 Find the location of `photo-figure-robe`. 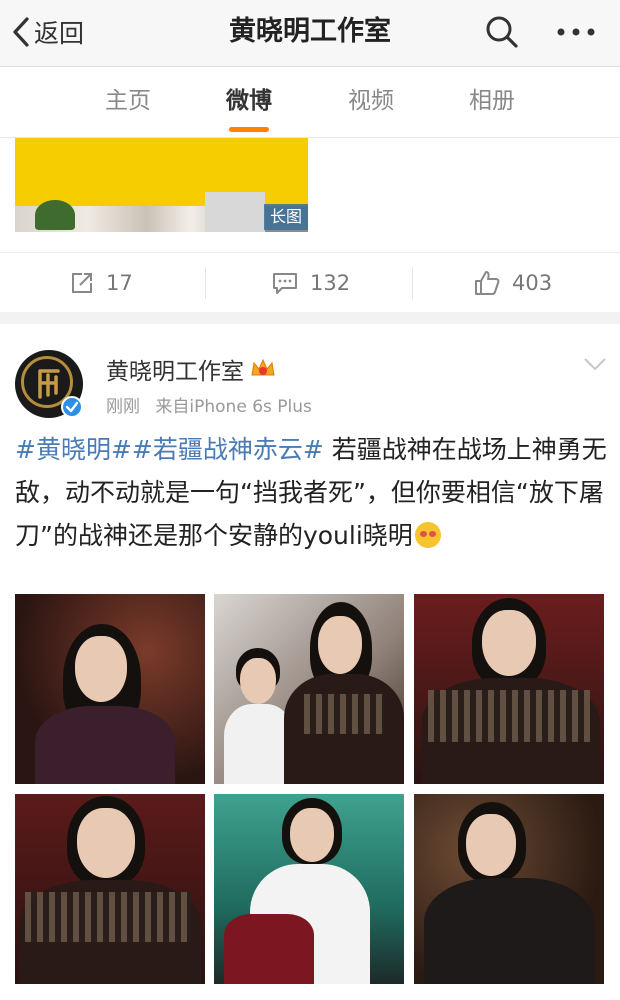

photo-figure-robe is located at coordinates (269, 949).